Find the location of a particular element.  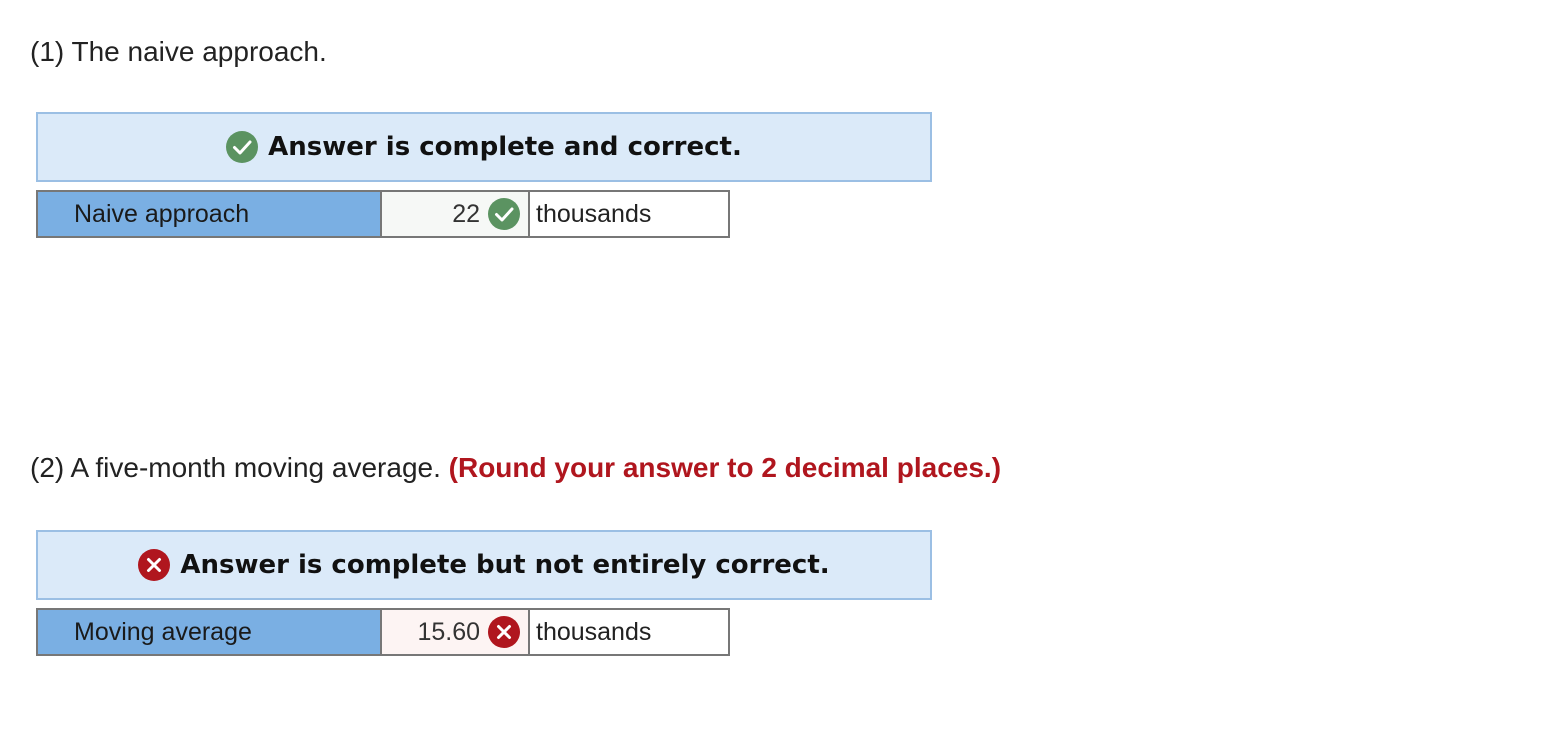

question-1-text: (1) The naive approach. is located at coordinates (178, 52).